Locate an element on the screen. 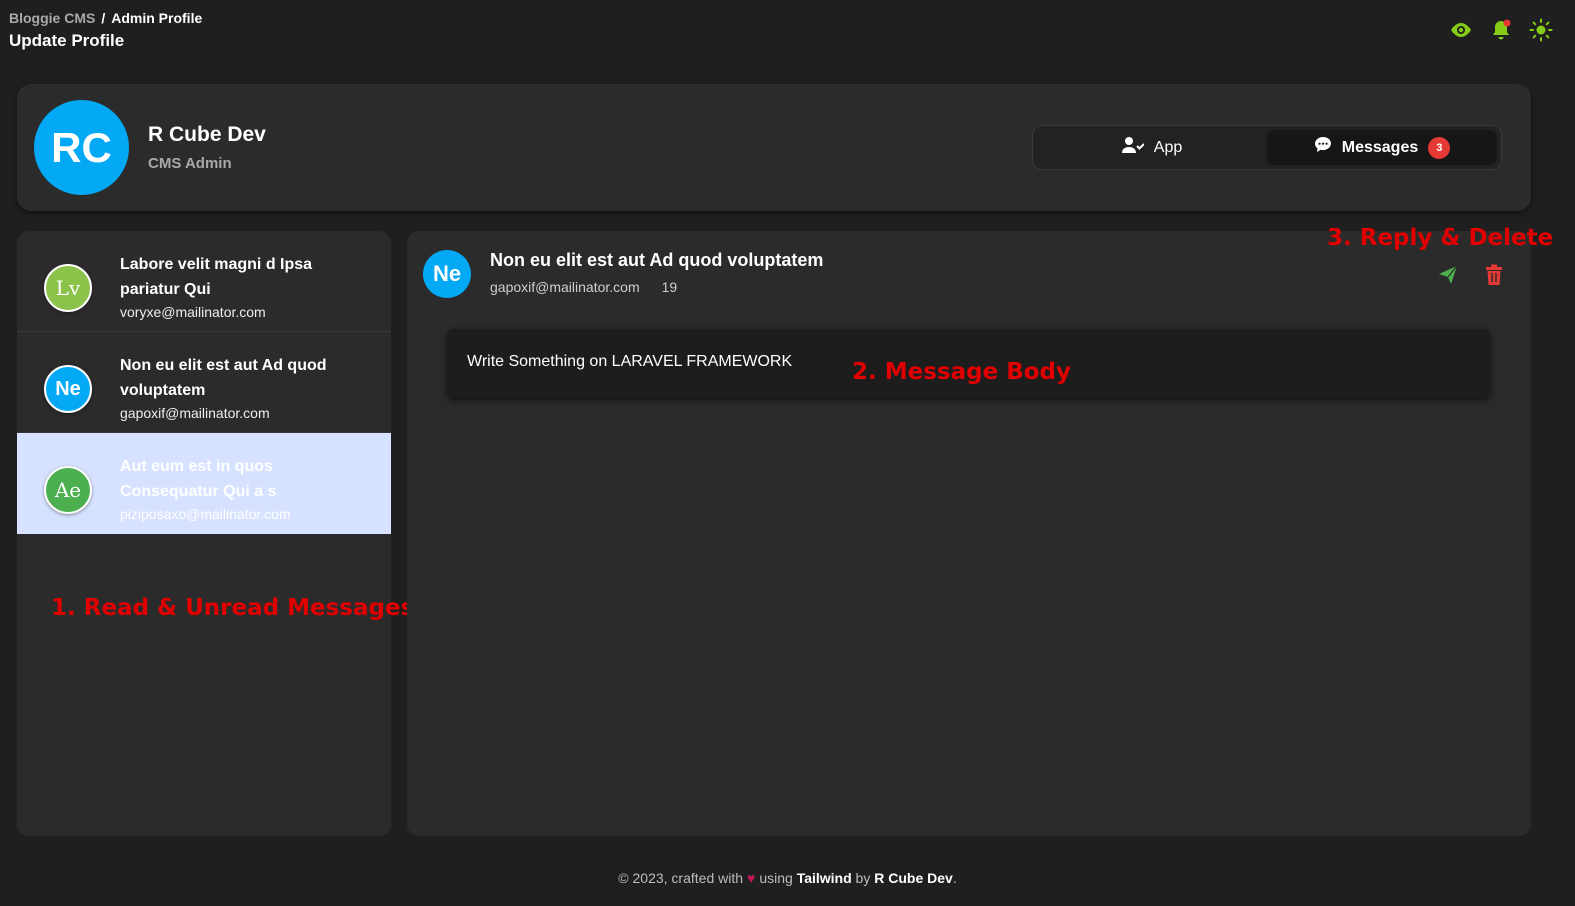 Image resolution: width=1575 pixels, height=906 pixels. heart-icon: ♥ is located at coordinates (751, 878).